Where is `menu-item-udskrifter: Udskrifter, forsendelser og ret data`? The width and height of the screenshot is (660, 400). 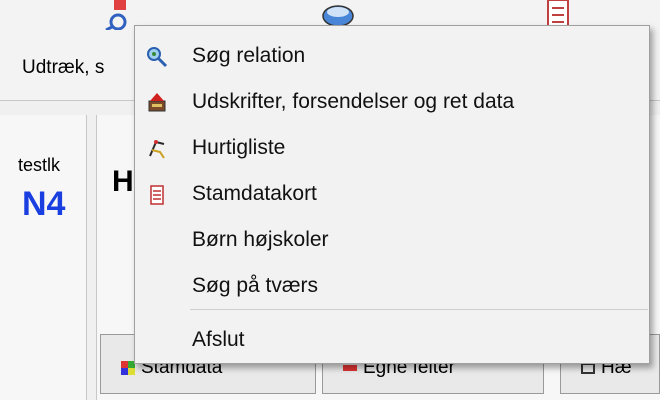
menu-item-udskrifter: Udskrifter, forsendelser og ret data is located at coordinates (392, 103).